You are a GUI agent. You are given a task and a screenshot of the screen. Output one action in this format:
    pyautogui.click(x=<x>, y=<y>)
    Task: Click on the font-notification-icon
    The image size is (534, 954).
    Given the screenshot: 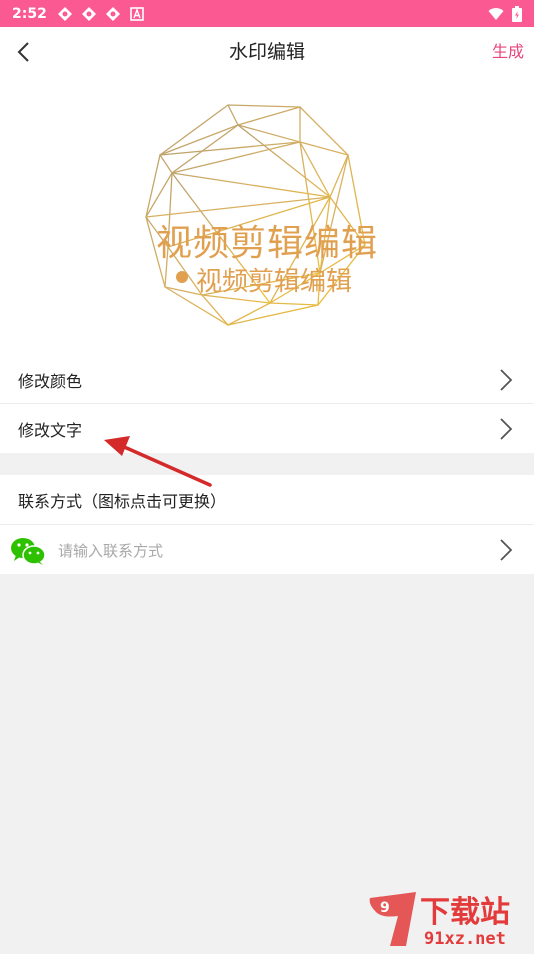 What is the action you would take?
    pyautogui.click(x=137, y=13)
    